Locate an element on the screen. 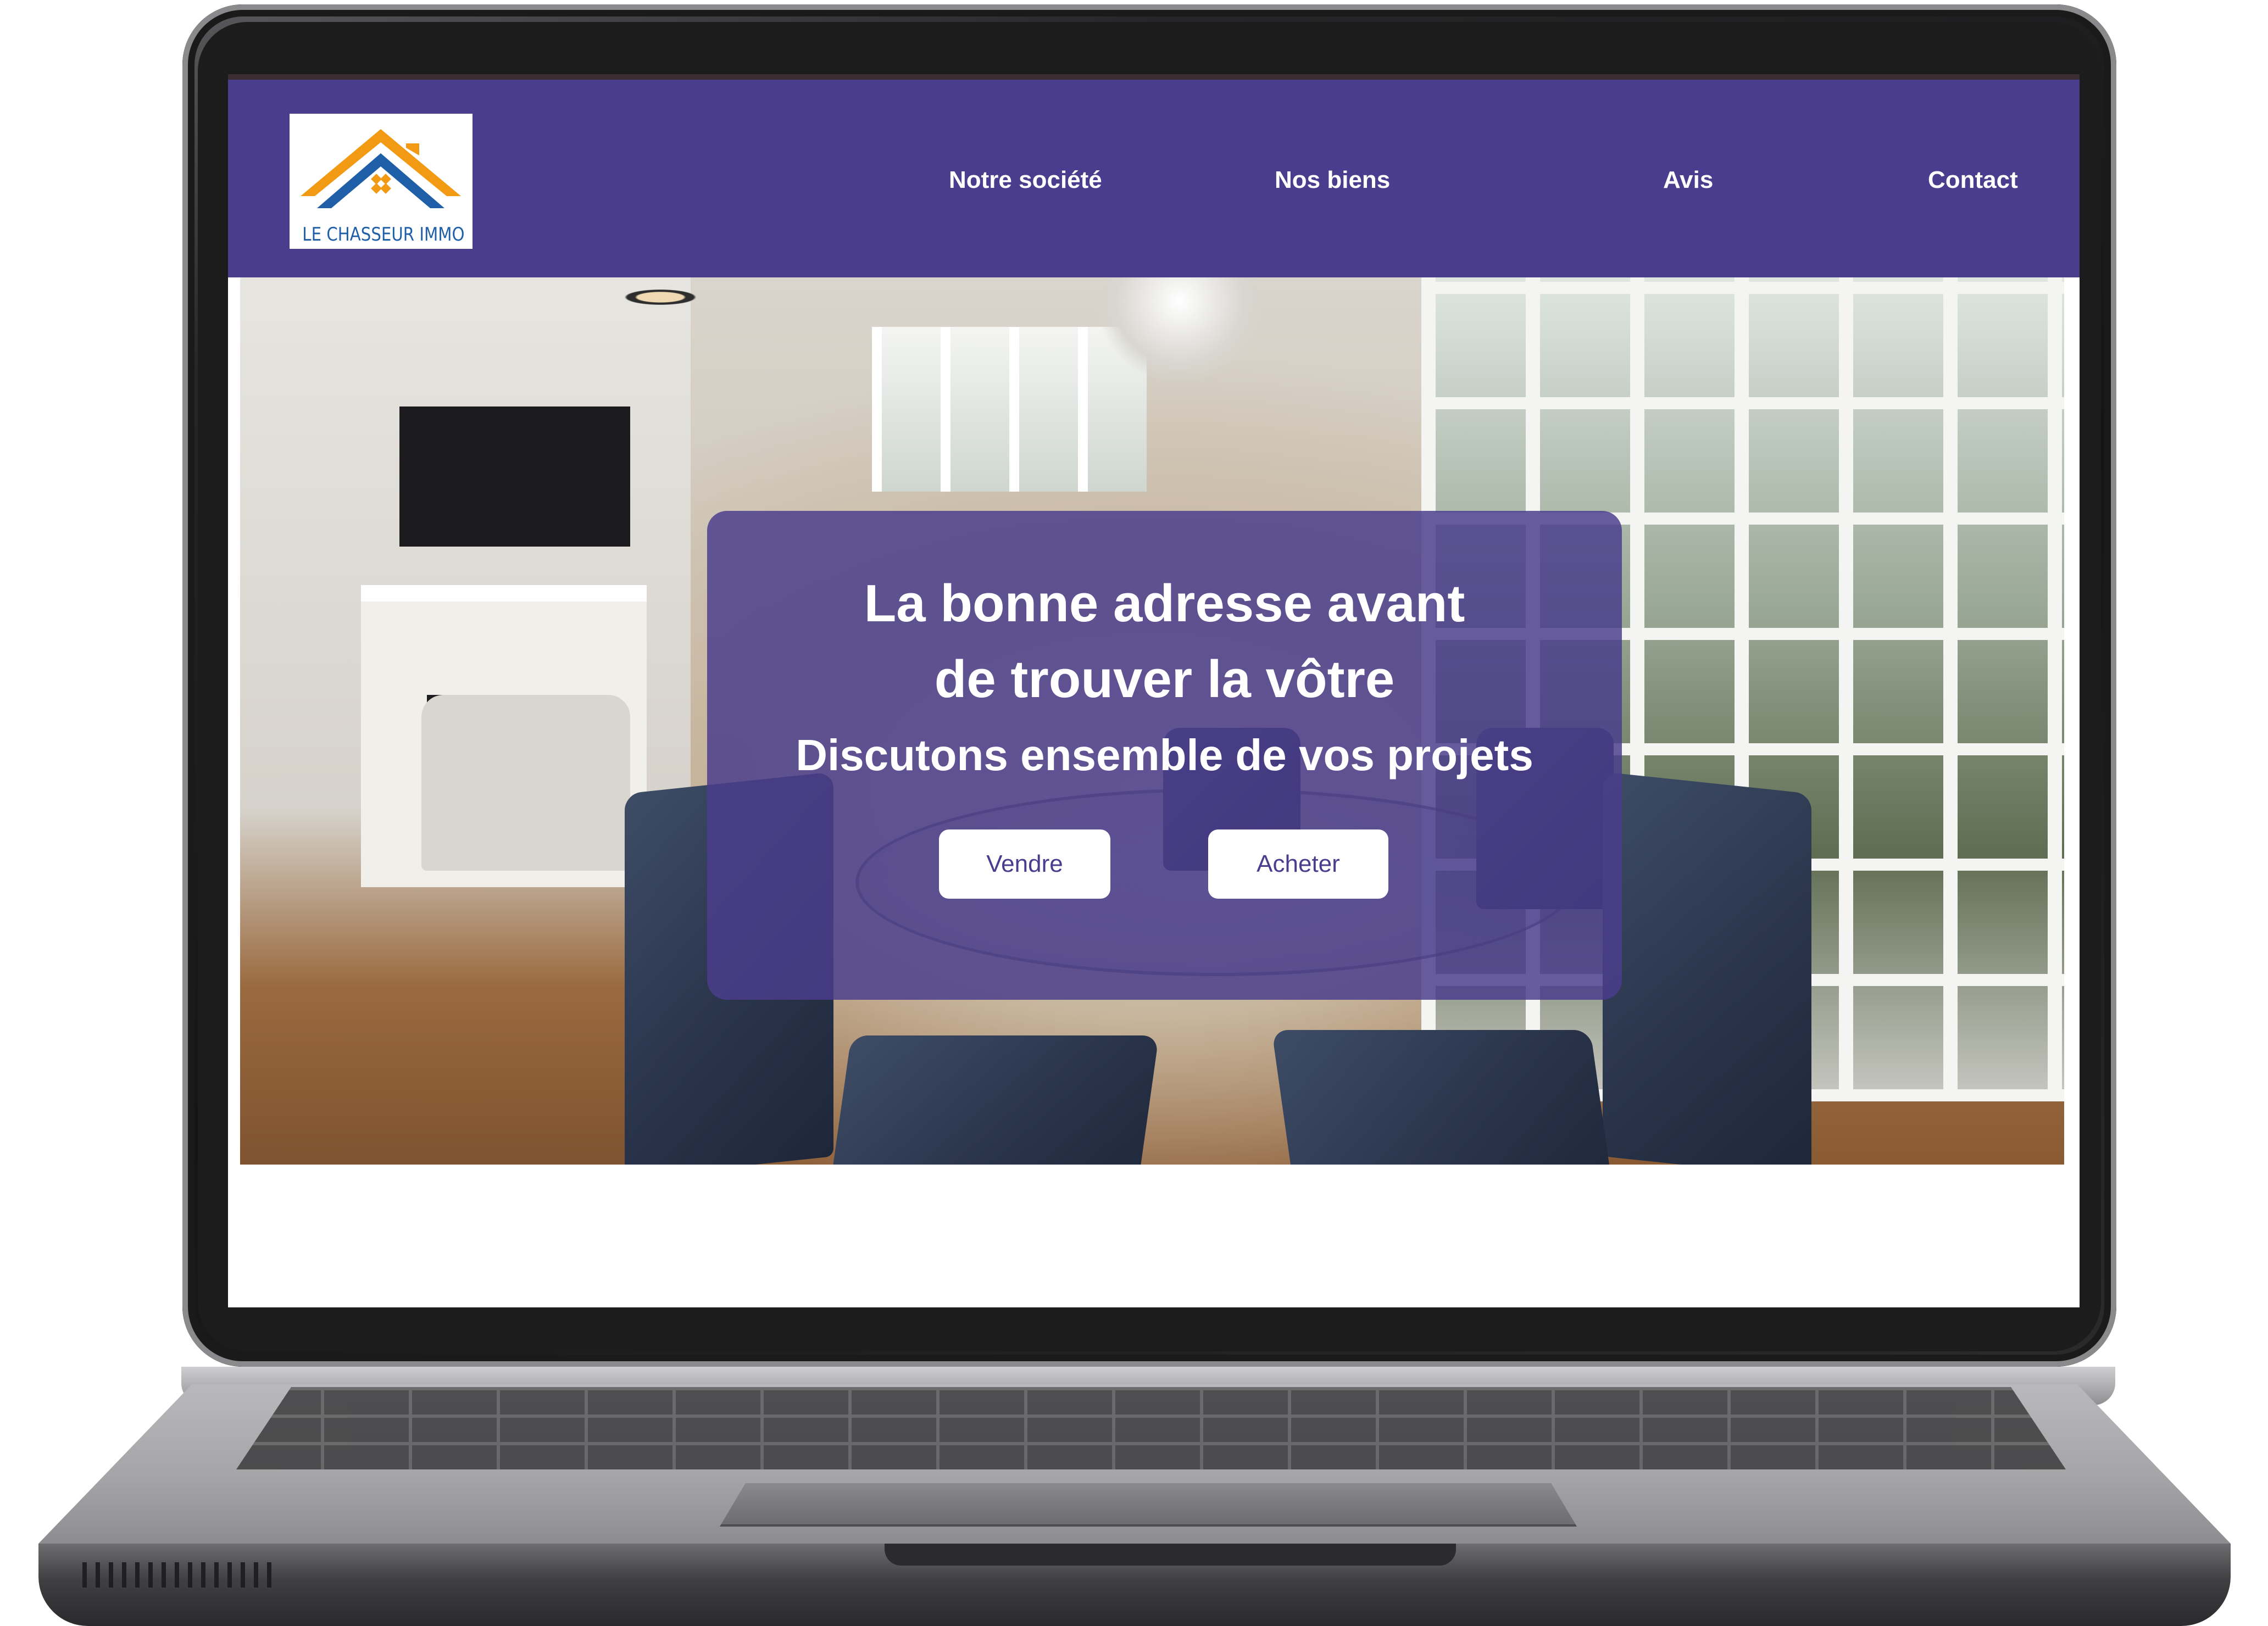  sell-button: Vendre is located at coordinates (1024, 864).